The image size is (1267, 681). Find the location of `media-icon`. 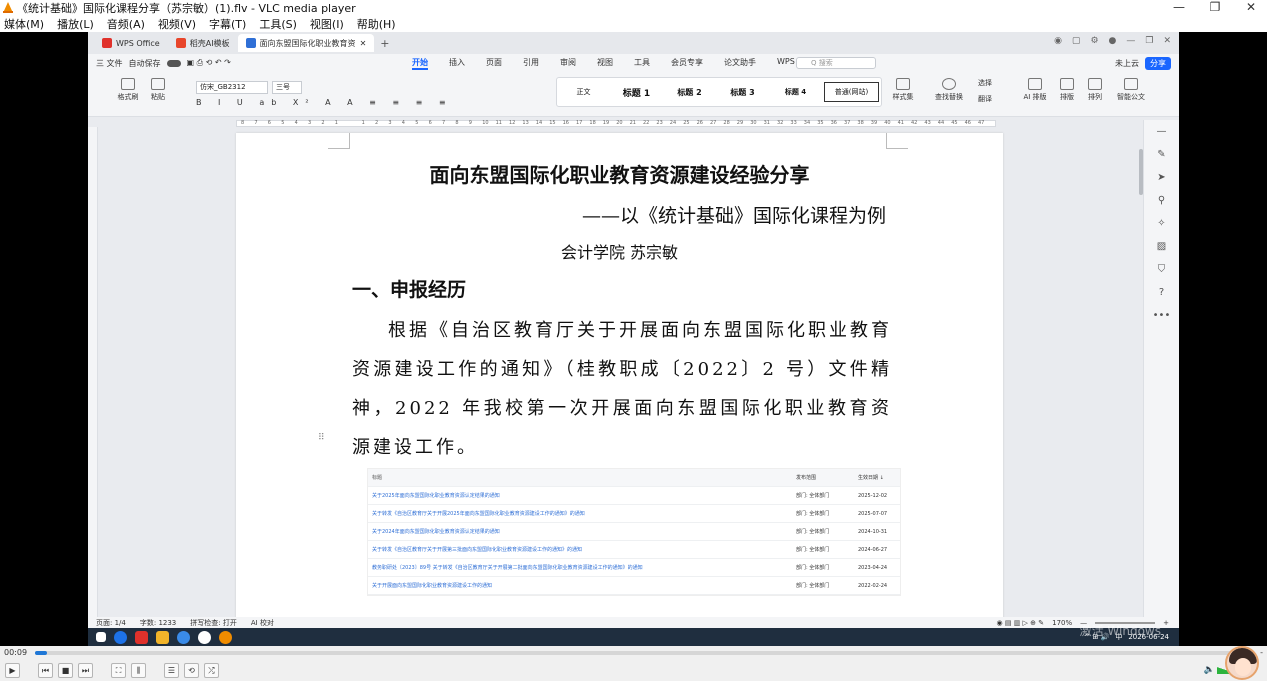

media-icon is located at coordinates (225, 637).